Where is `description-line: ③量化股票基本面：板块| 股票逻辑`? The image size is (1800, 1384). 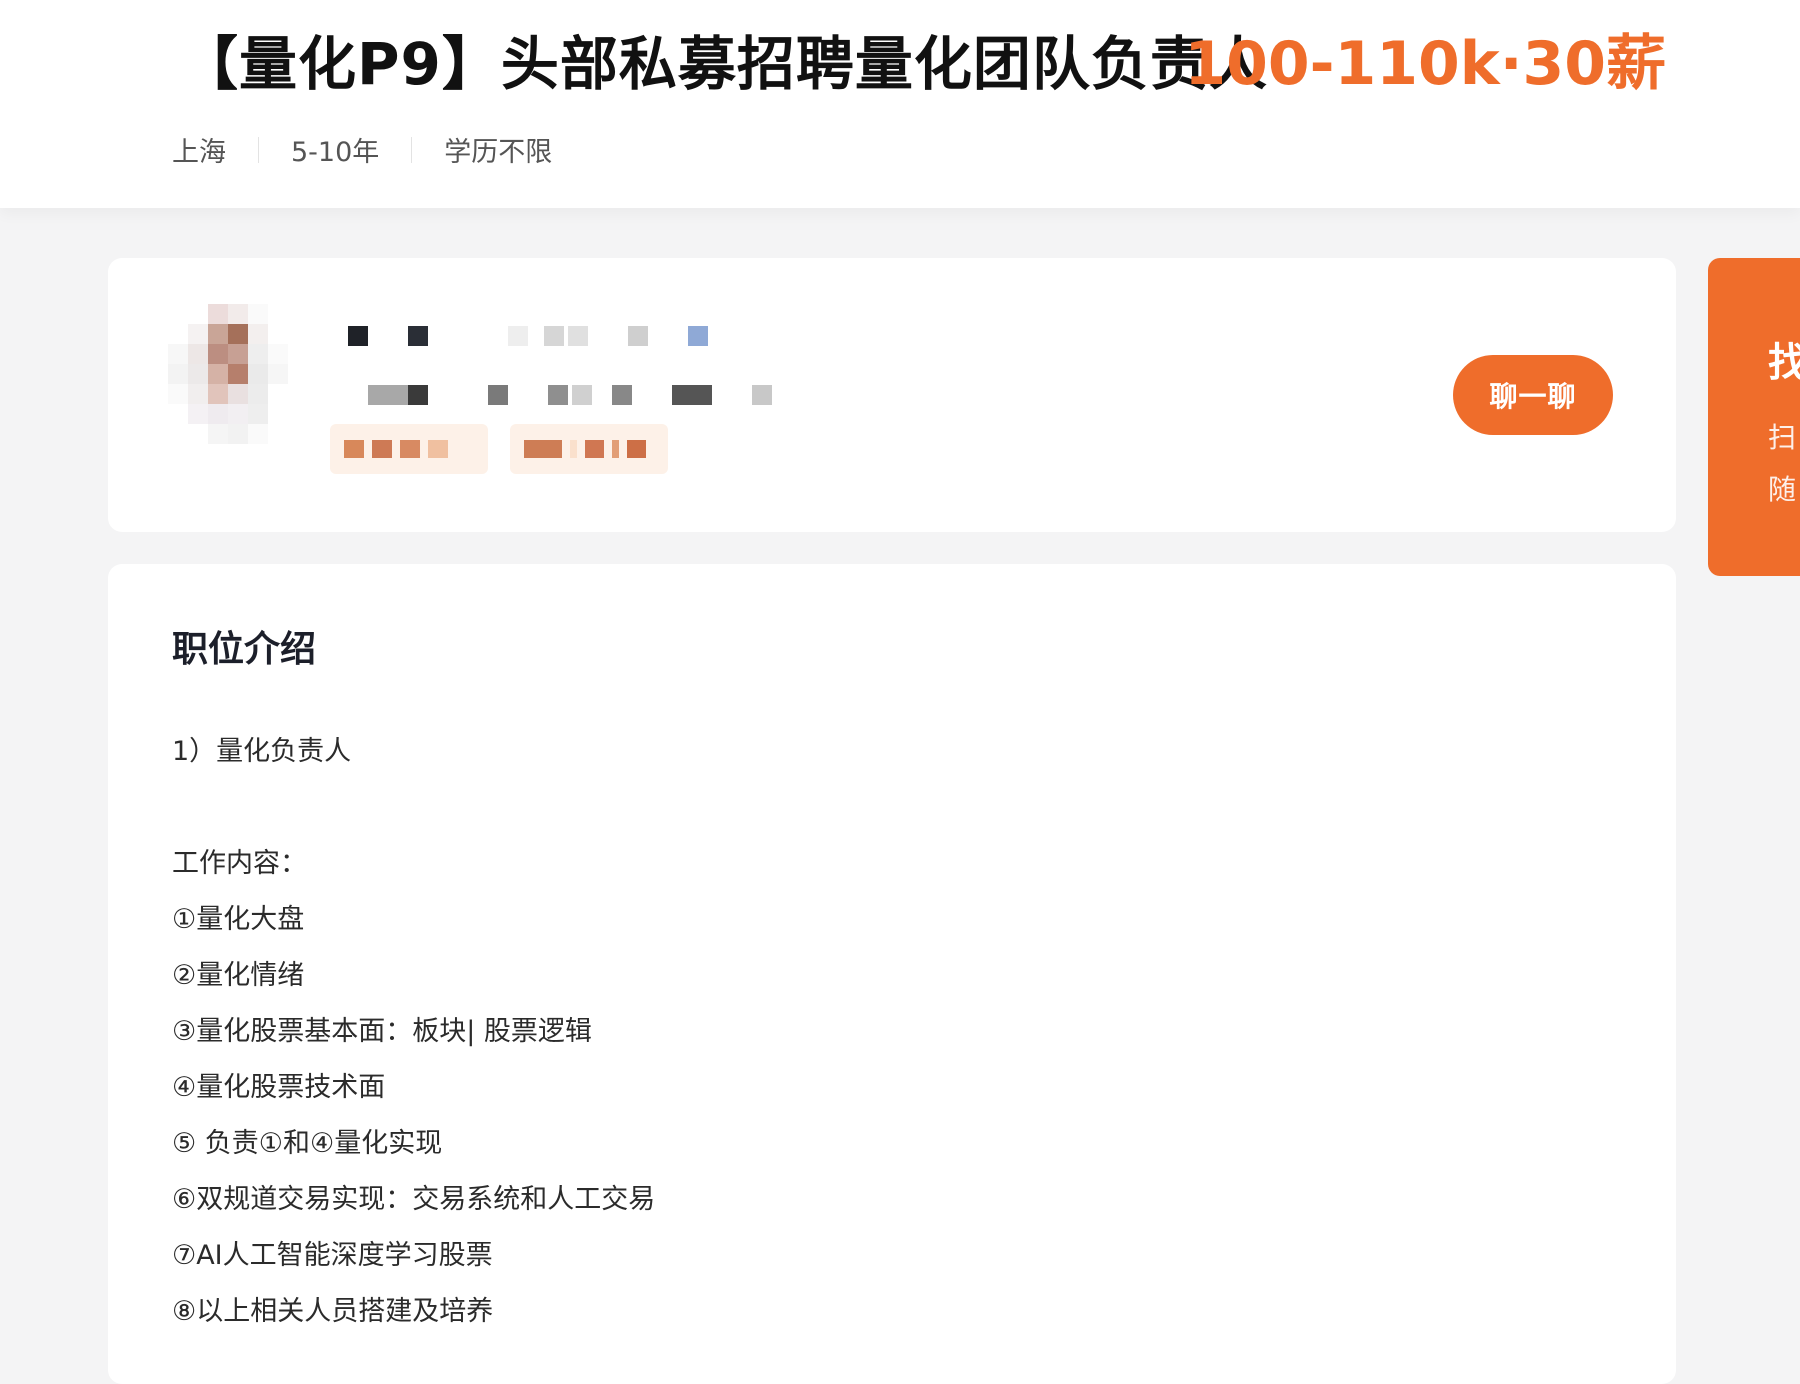 description-line: ③量化股票基本面：板块| 股票逻辑 is located at coordinates (382, 1031).